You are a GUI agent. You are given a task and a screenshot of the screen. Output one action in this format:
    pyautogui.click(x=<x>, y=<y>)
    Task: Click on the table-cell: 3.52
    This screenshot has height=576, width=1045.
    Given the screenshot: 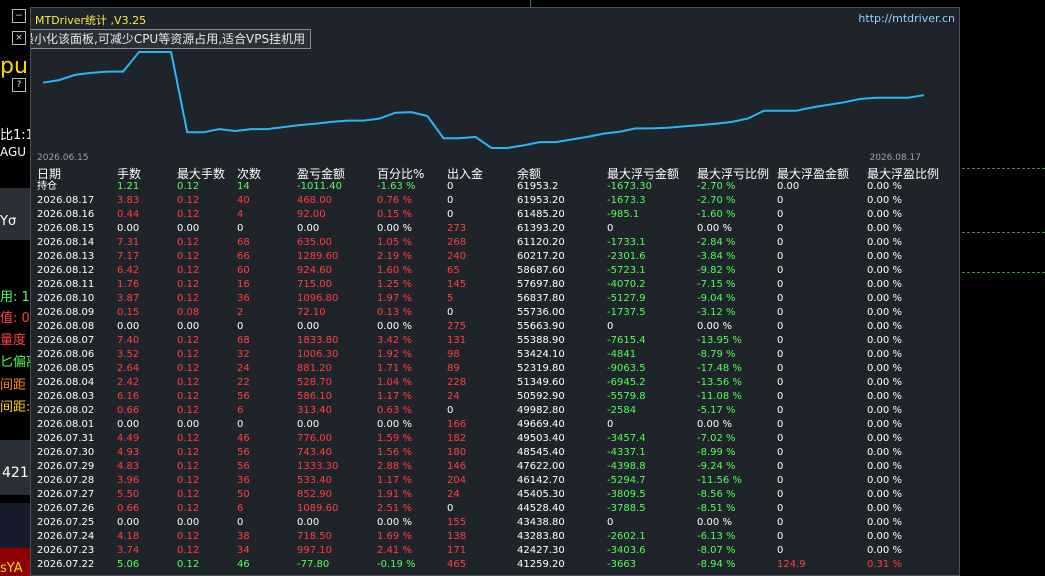 What is the action you would take?
    pyautogui.click(x=128, y=354)
    